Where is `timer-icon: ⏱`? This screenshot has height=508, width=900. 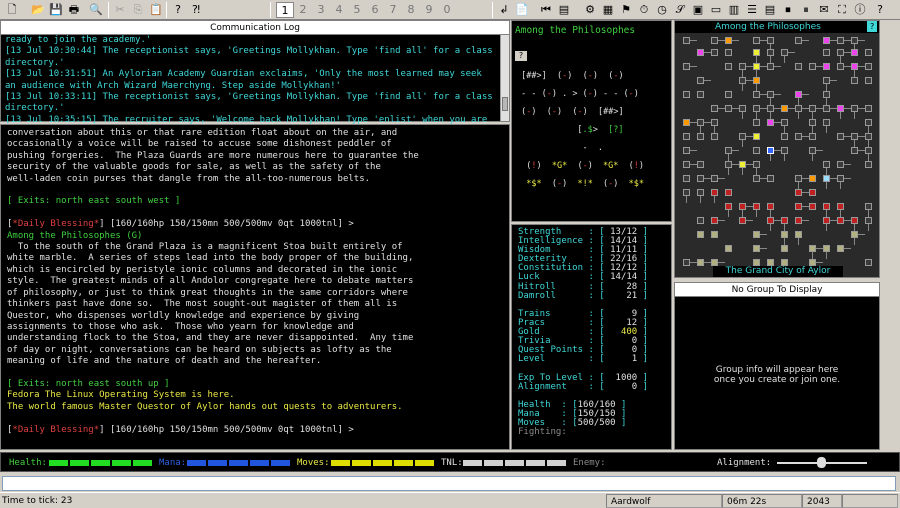
timer-icon: ⏱ is located at coordinates (644, 10).